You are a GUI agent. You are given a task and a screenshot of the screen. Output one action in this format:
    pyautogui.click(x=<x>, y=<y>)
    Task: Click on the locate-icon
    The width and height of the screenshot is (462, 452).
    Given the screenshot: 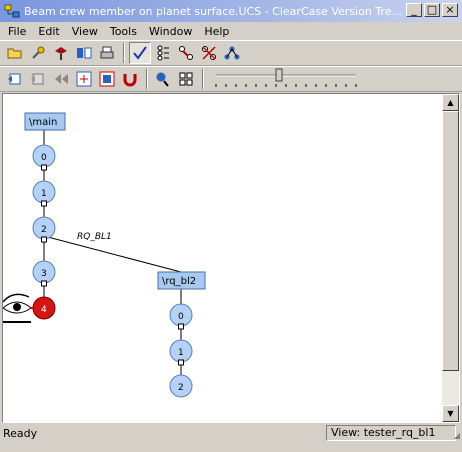 What is the action you would take?
    pyautogui.click(x=162, y=79)
    